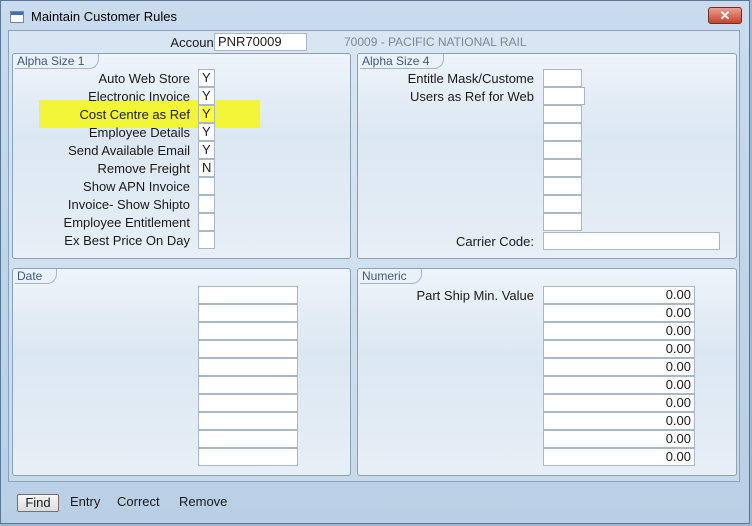 Image resolution: width=752 pixels, height=526 pixels. I want to click on invoice-show-shipto-input, so click(206, 204).